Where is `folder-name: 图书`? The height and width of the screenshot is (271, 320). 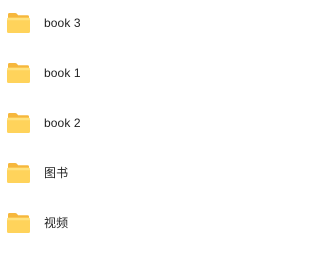 folder-name: 图书 is located at coordinates (56, 173).